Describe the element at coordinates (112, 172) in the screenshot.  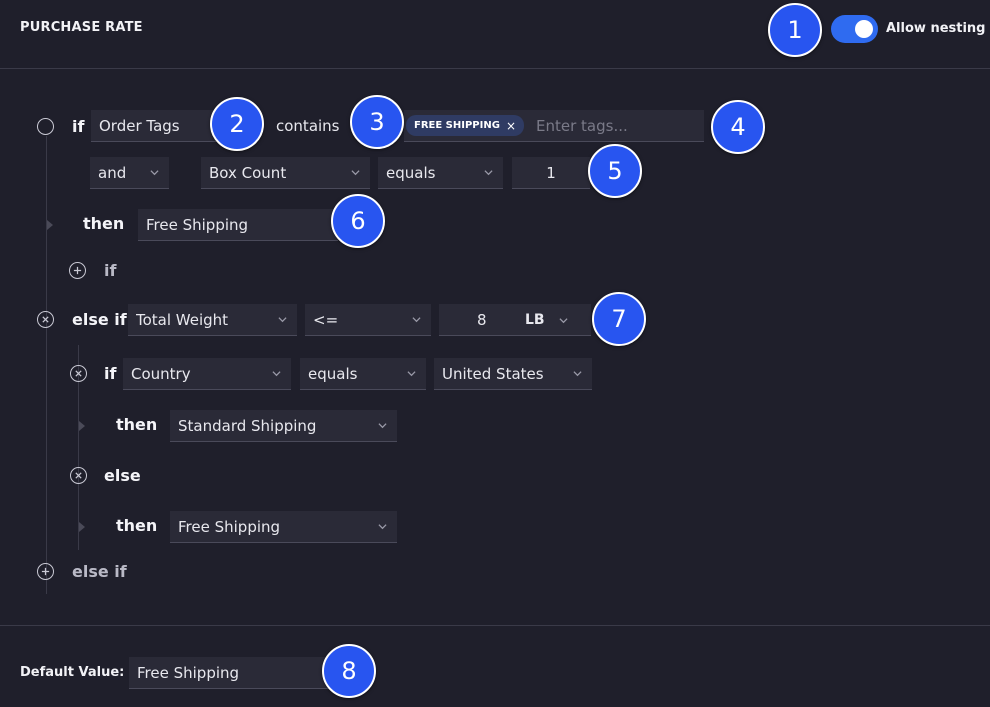
I see `conjunction-value: and` at that location.